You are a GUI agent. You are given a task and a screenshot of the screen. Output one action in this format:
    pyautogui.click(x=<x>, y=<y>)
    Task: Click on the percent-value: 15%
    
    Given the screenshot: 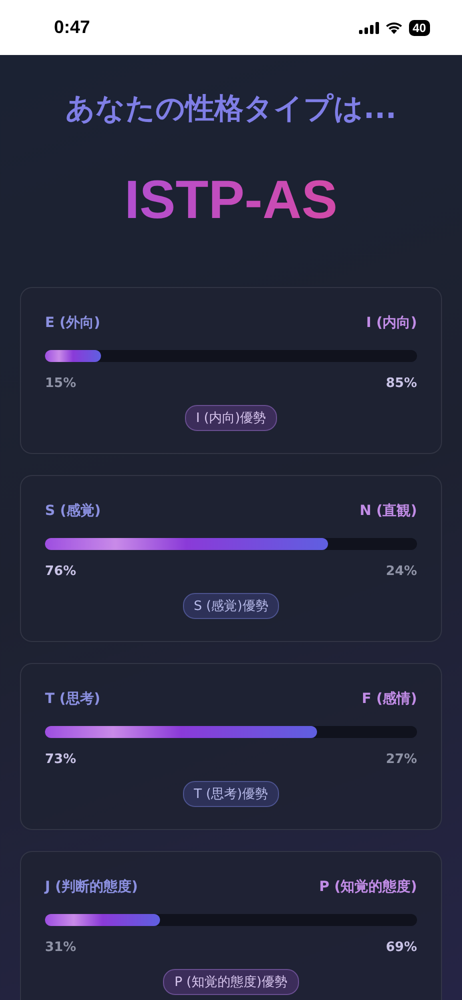 What is the action you would take?
    pyautogui.click(x=60, y=383)
    